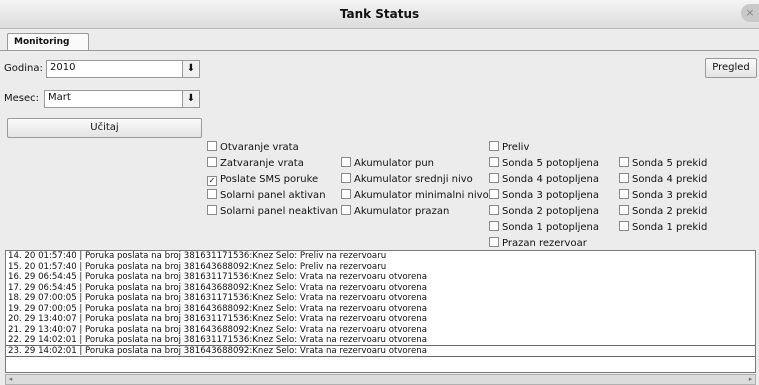 Image resolution: width=759 pixels, height=385 pixels. What do you see at coordinates (212, 181) in the screenshot?
I see `checkbox-checked-icon: ✓` at bounding box center [212, 181].